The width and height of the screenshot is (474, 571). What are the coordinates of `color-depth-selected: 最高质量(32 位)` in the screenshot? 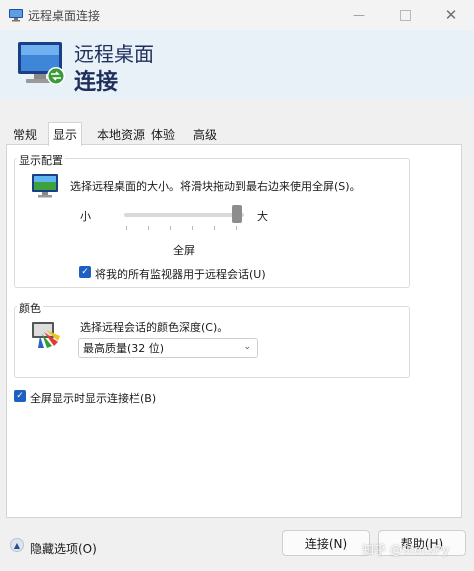 It's located at (124, 348).